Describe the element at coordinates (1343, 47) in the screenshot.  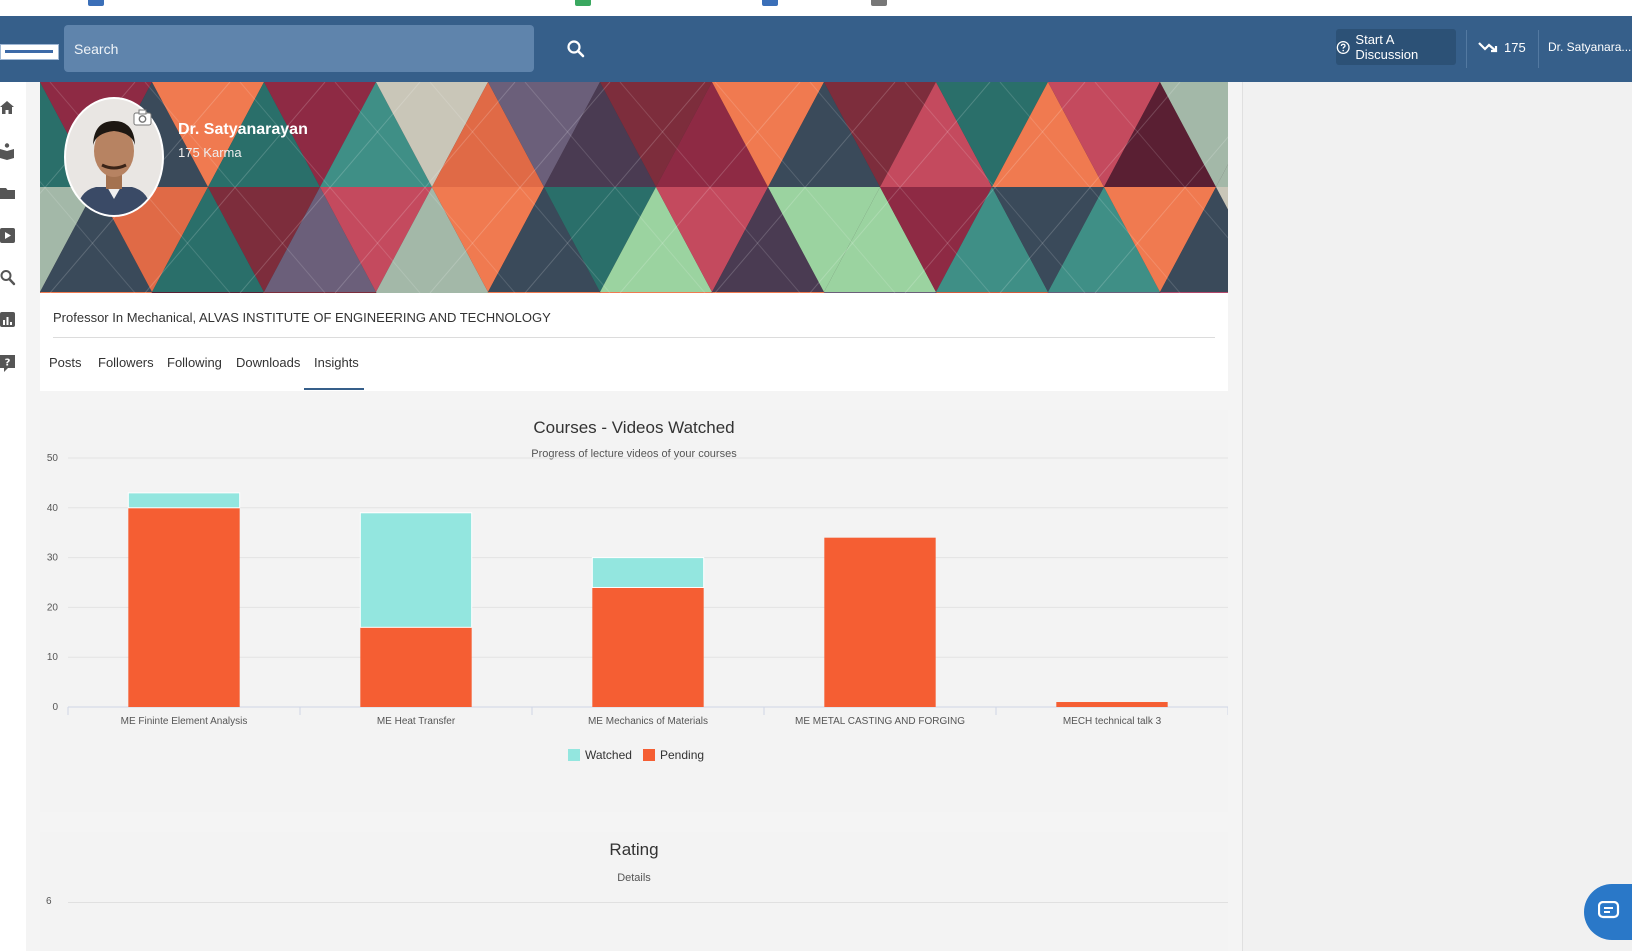
I see `question-circle-icon` at that location.